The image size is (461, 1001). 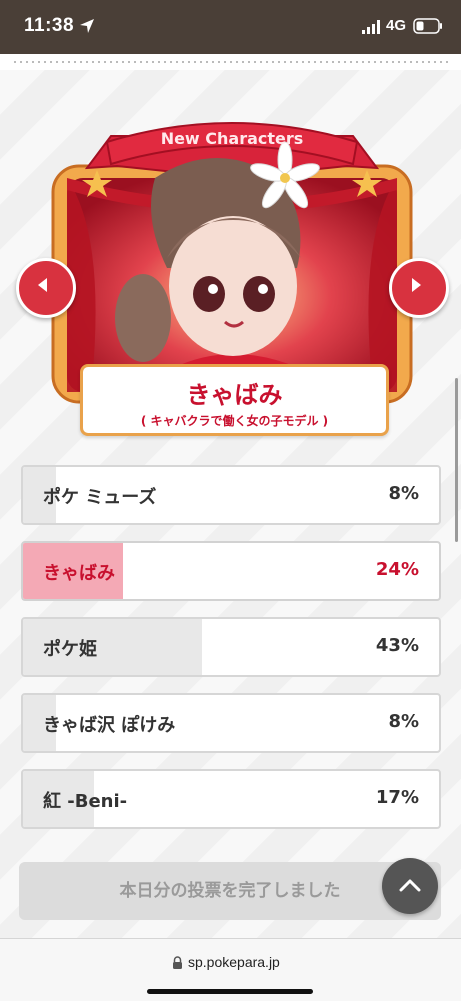 What do you see at coordinates (397, 569) in the screenshot?
I see `poll-option-percent: 24%` at bounding box center [397, 569].